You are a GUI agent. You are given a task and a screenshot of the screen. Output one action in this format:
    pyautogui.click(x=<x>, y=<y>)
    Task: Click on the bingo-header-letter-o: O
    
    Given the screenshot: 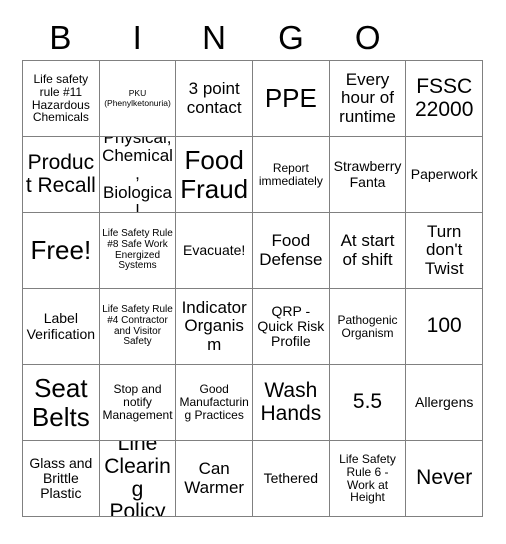 What is the action you would take?
    pyautogui.click(x=367, y=37)
    